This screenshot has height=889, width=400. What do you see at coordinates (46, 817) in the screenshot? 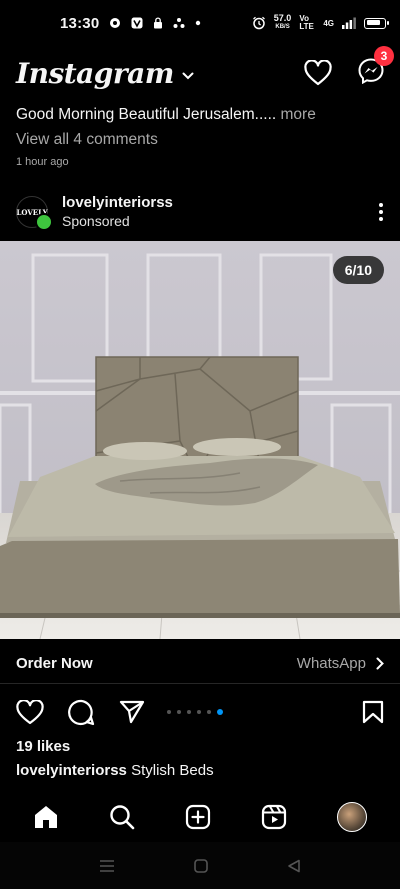
I see `home-icon` at bounding box center [46, 817].